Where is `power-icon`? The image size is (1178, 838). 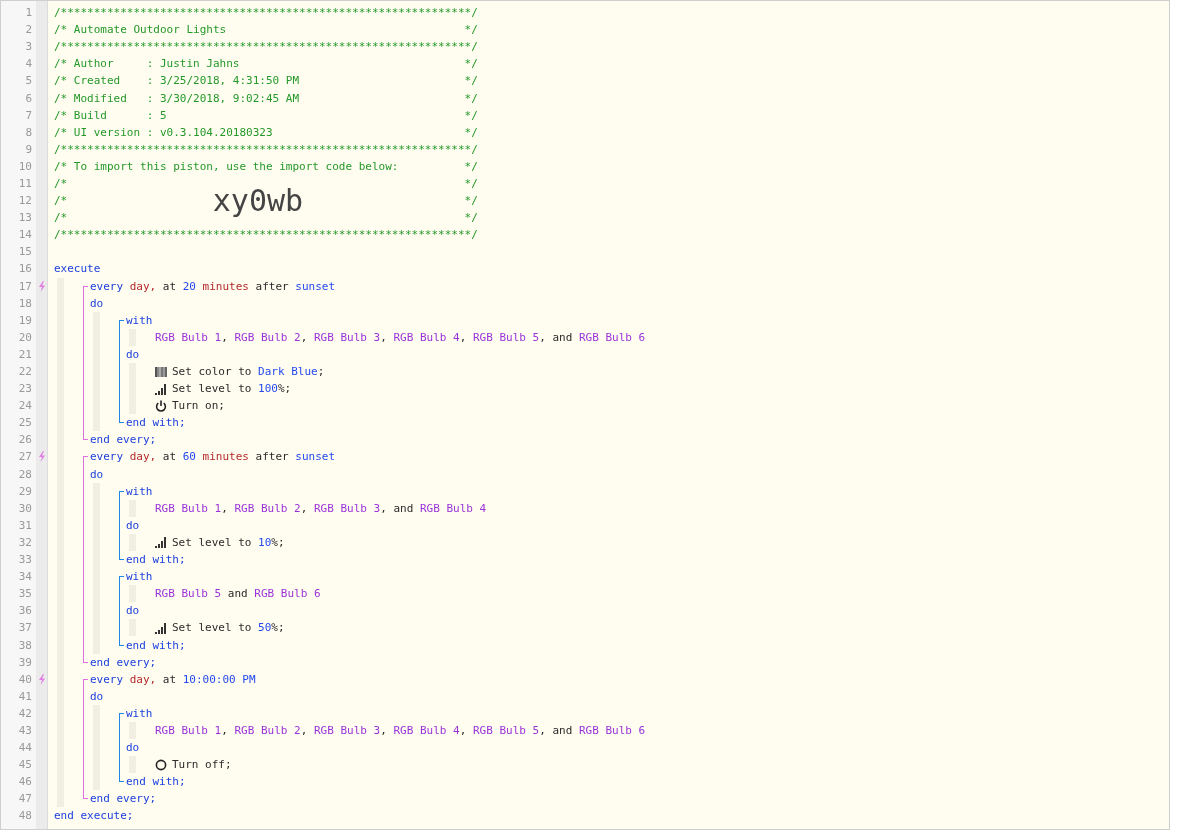
power-icon is located at coordinates (161, 405).